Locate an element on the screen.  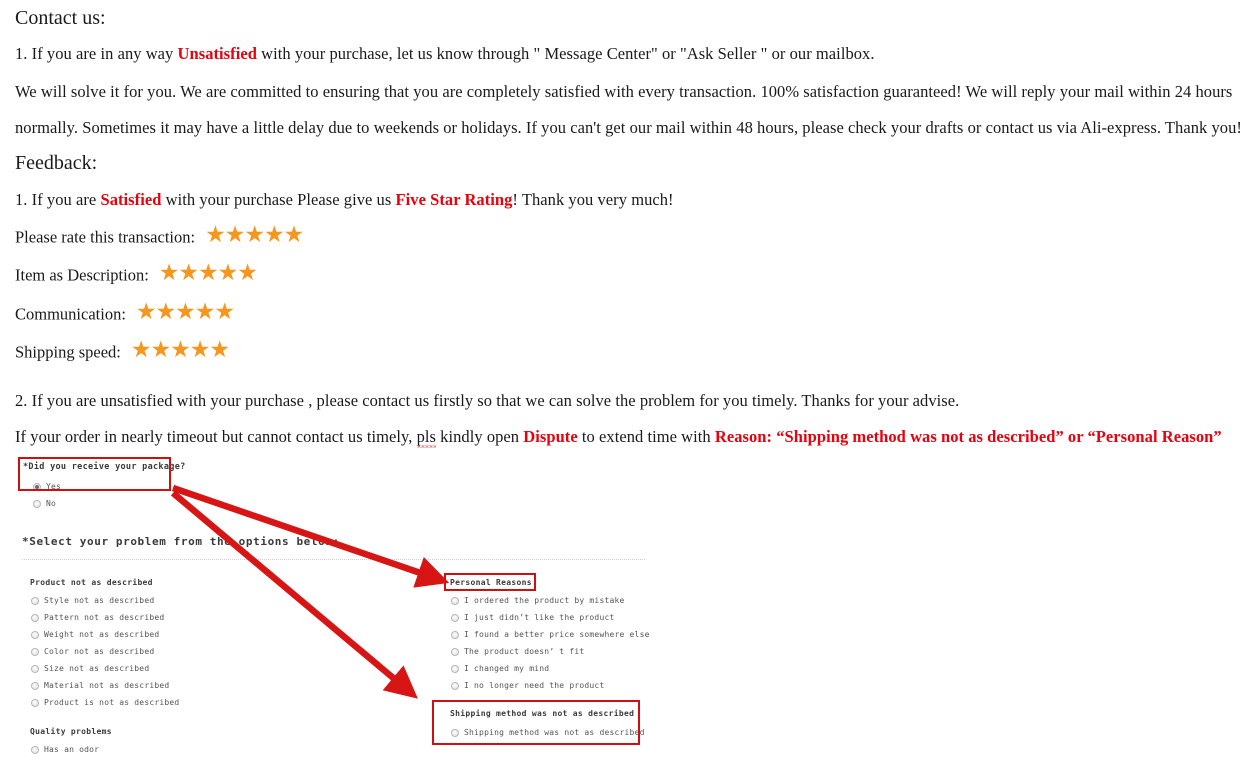
arrow-to-shipping-method is located at coordinates (294, 594).